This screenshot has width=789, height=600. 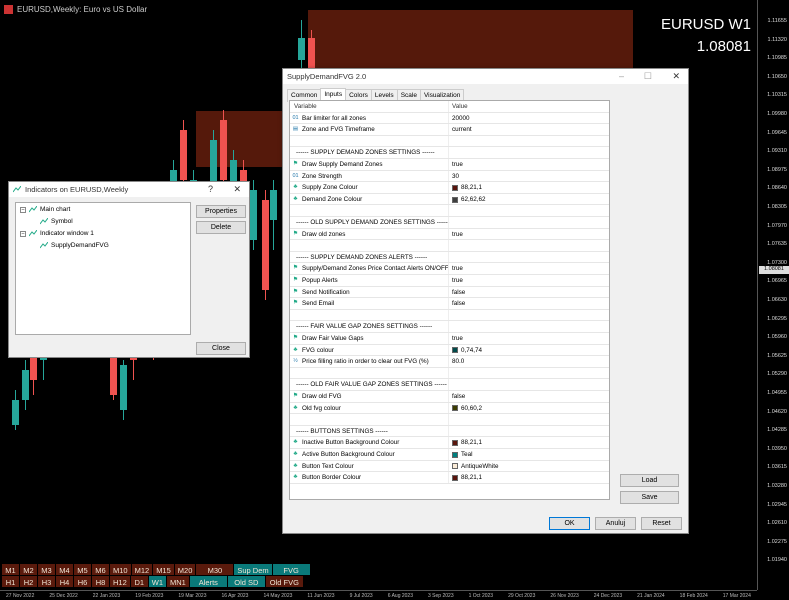 I want to click on timeframe-button-m5: M5, so click(x=82, y=569).